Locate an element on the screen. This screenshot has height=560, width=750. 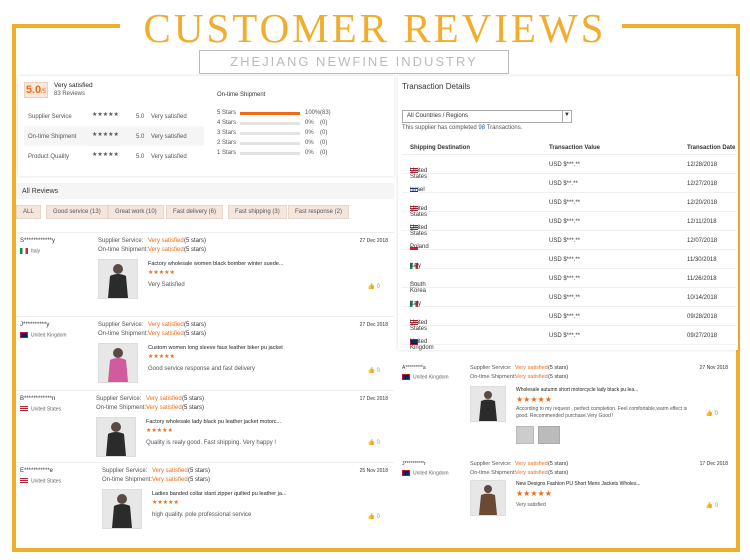
dist-label: 3 Stars is located at coordinates (227, 133).